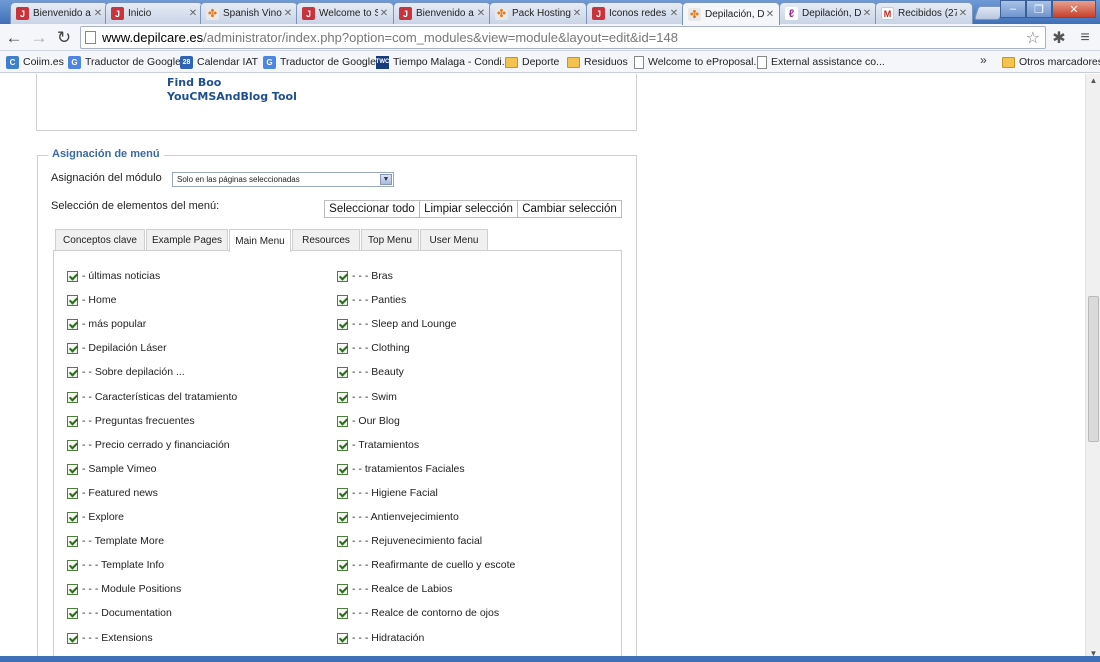  Describe the element at coordinates (64, 38) in the screenshot. I see `reload-icon: ↻` at that location.